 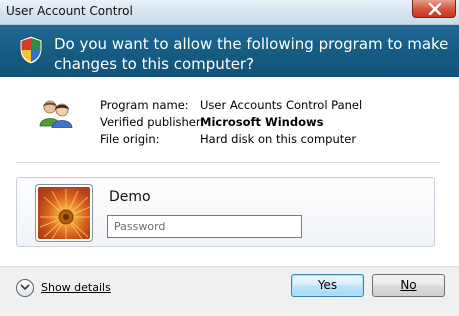 What do you see at coordinates (281, 105) in the screenshot?
I see `program-name-value: User Accounts Control Panel` at bounding box center [281, 105].